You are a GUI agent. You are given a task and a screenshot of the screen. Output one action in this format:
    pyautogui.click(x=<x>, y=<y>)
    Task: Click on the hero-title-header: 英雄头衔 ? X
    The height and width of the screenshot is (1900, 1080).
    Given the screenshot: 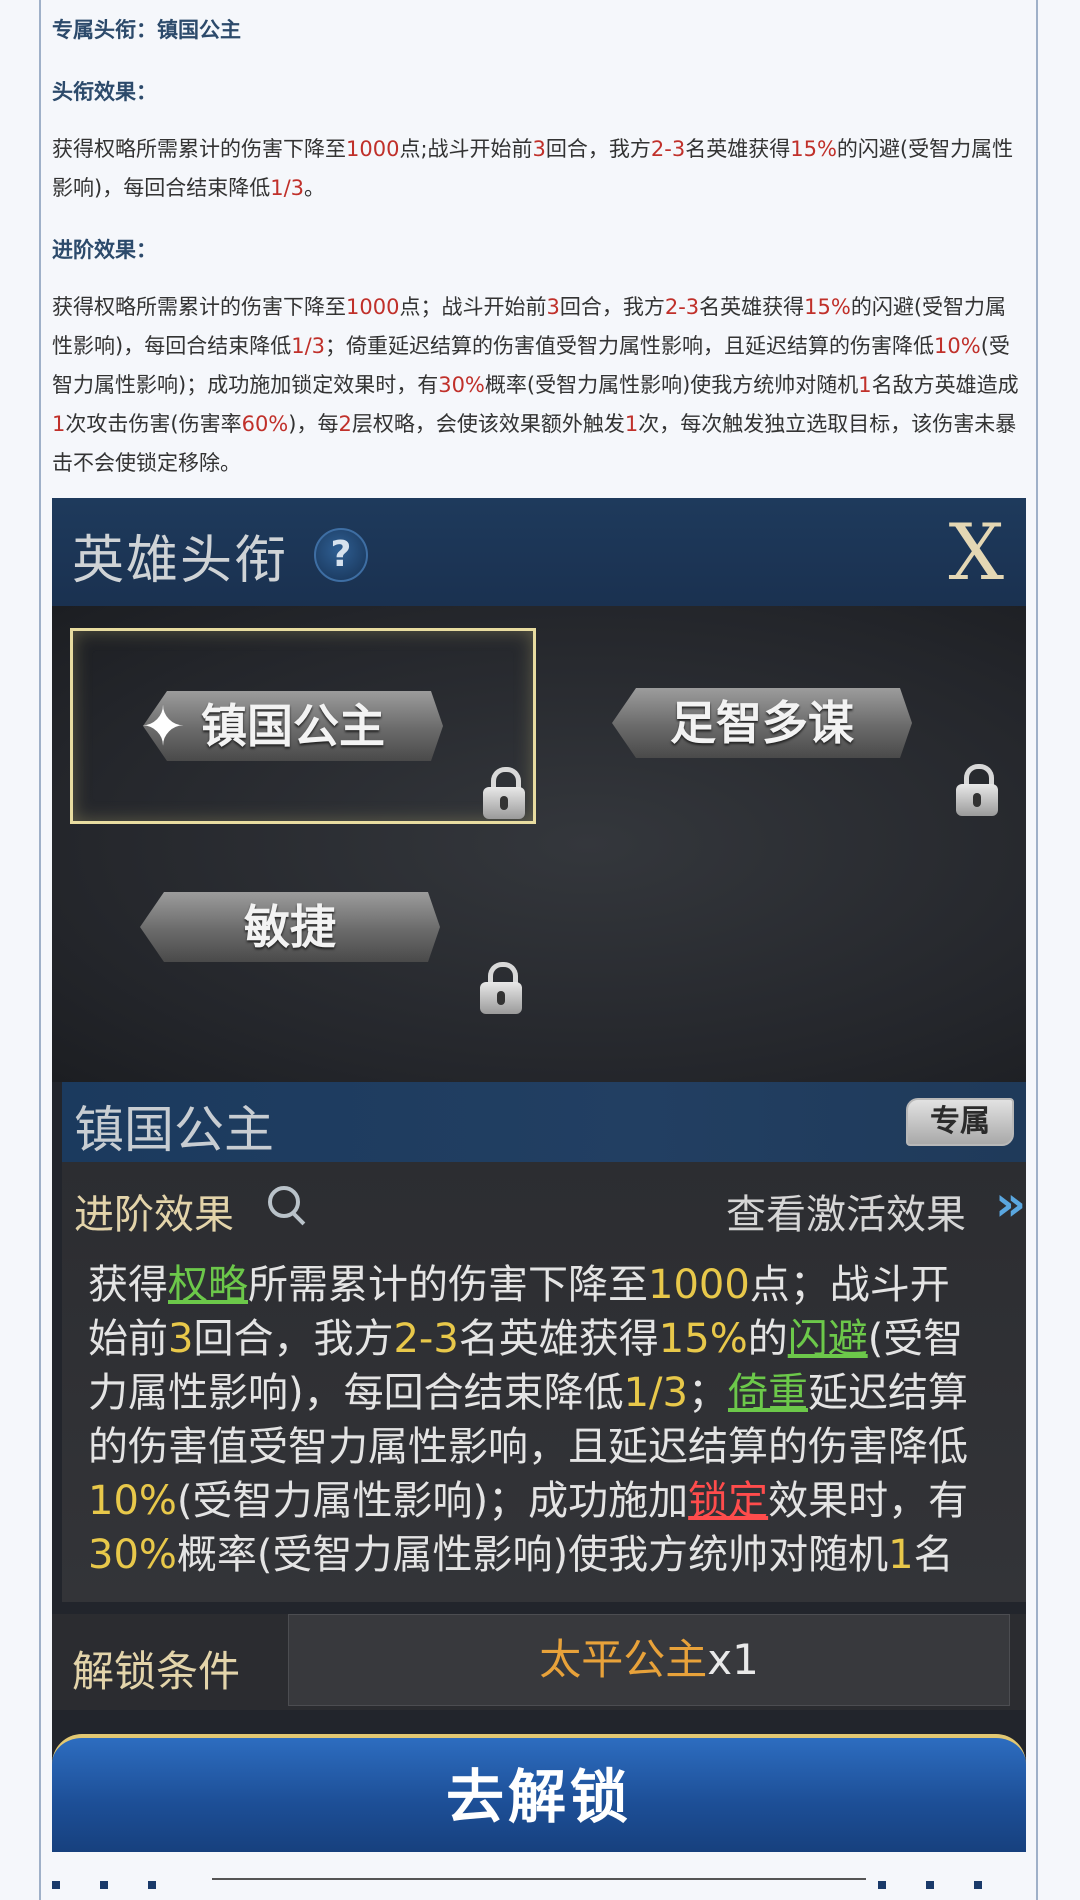 What is the action you would take?
    pyautogui.click(x=539, y=552)
    